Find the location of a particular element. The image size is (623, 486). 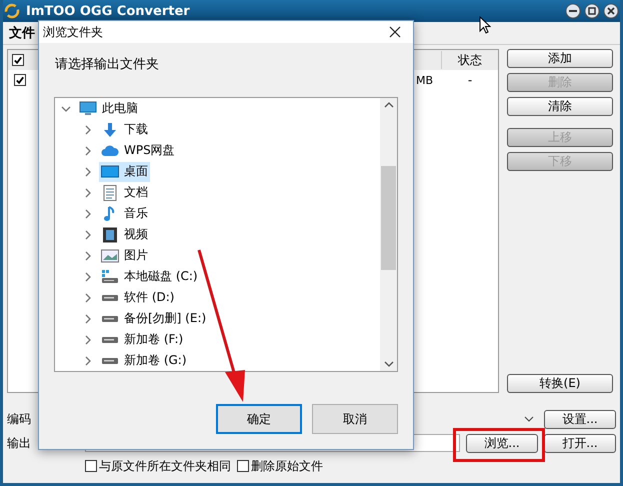

window-title: ImTOO OGG Converter is located at coordinates (108, 11).